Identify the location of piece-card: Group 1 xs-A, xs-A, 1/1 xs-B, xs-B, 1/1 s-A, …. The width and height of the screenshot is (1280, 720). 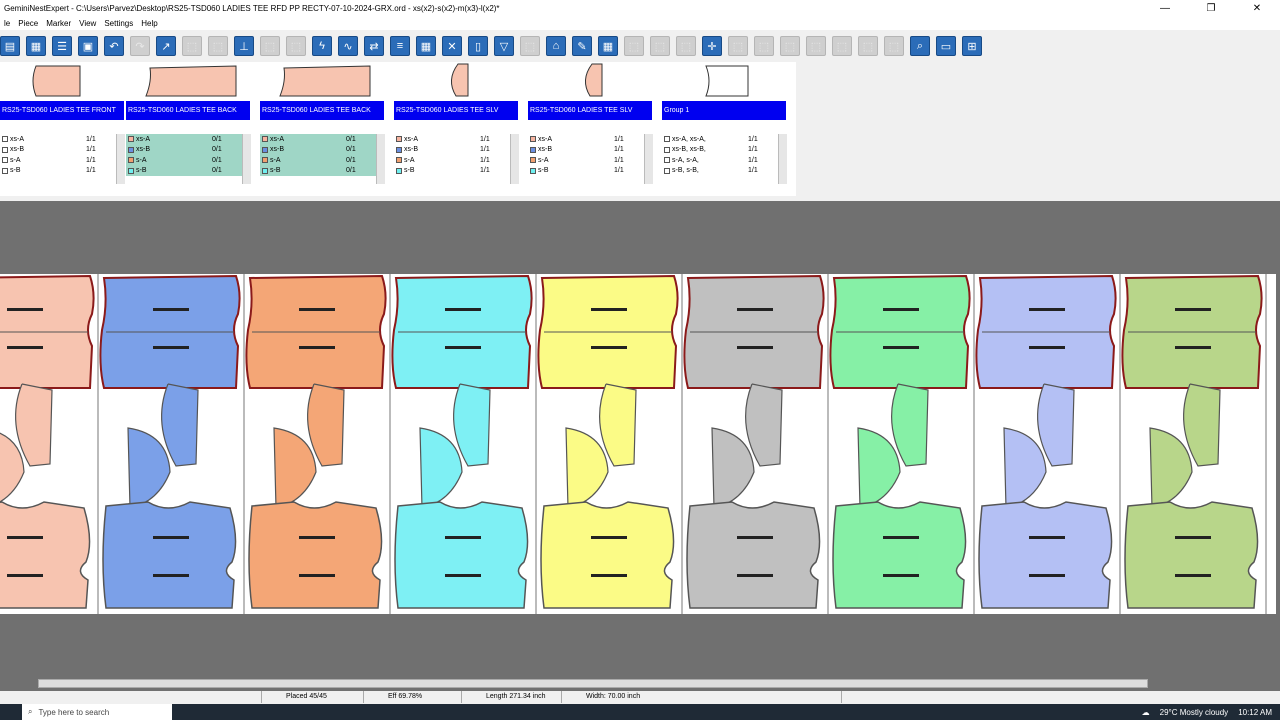
(729, 157).